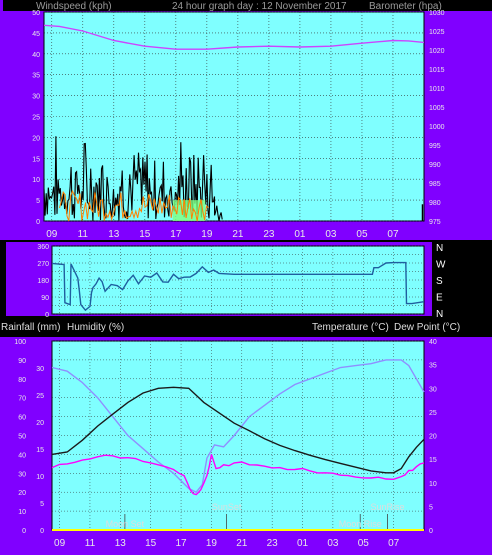 This screenshot has height=555, width=492. Describe the element at coordinates (95, 327) in the screenshot. I see `legend-humidity: Humidity (%)` at that location.